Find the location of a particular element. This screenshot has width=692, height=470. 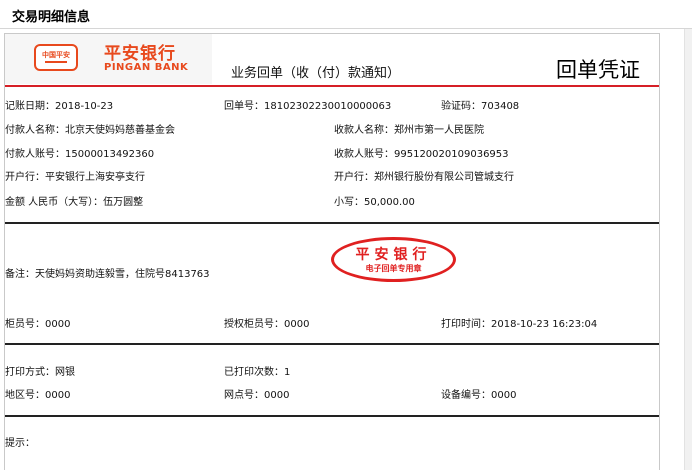

receipt-number: 回单号：18102302230010000063 is located at coordinates (308, 106).